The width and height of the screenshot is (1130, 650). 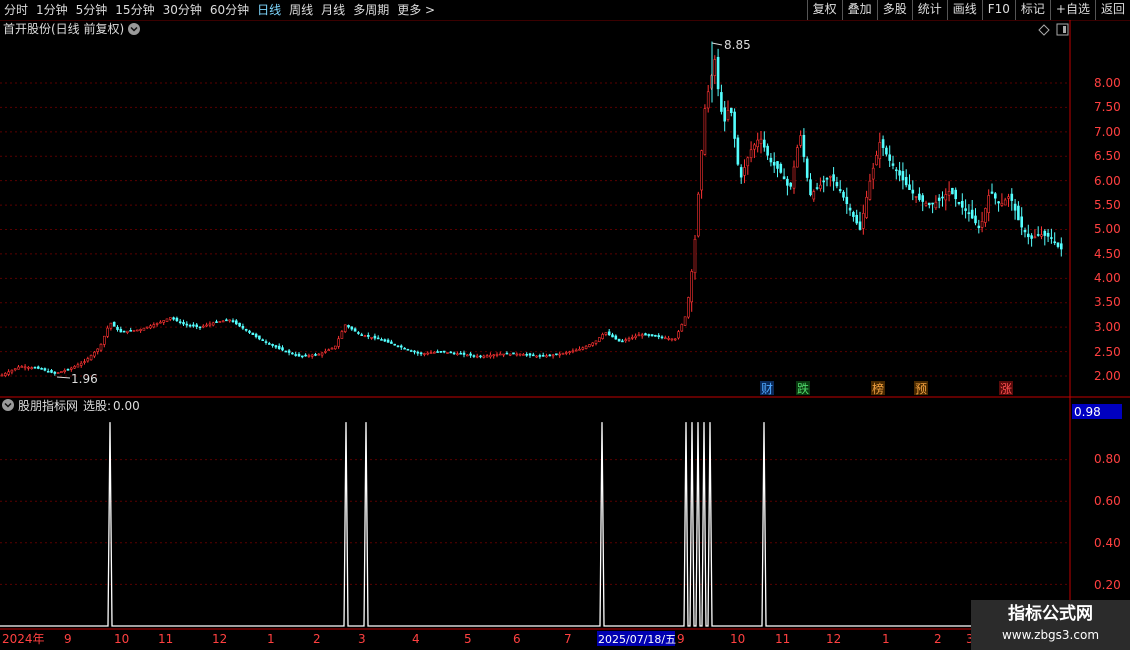 What do you see at coordinates (833, 639) in the screenshot?
I see `time-tick-label: 12` at bounding box center [833, 639].